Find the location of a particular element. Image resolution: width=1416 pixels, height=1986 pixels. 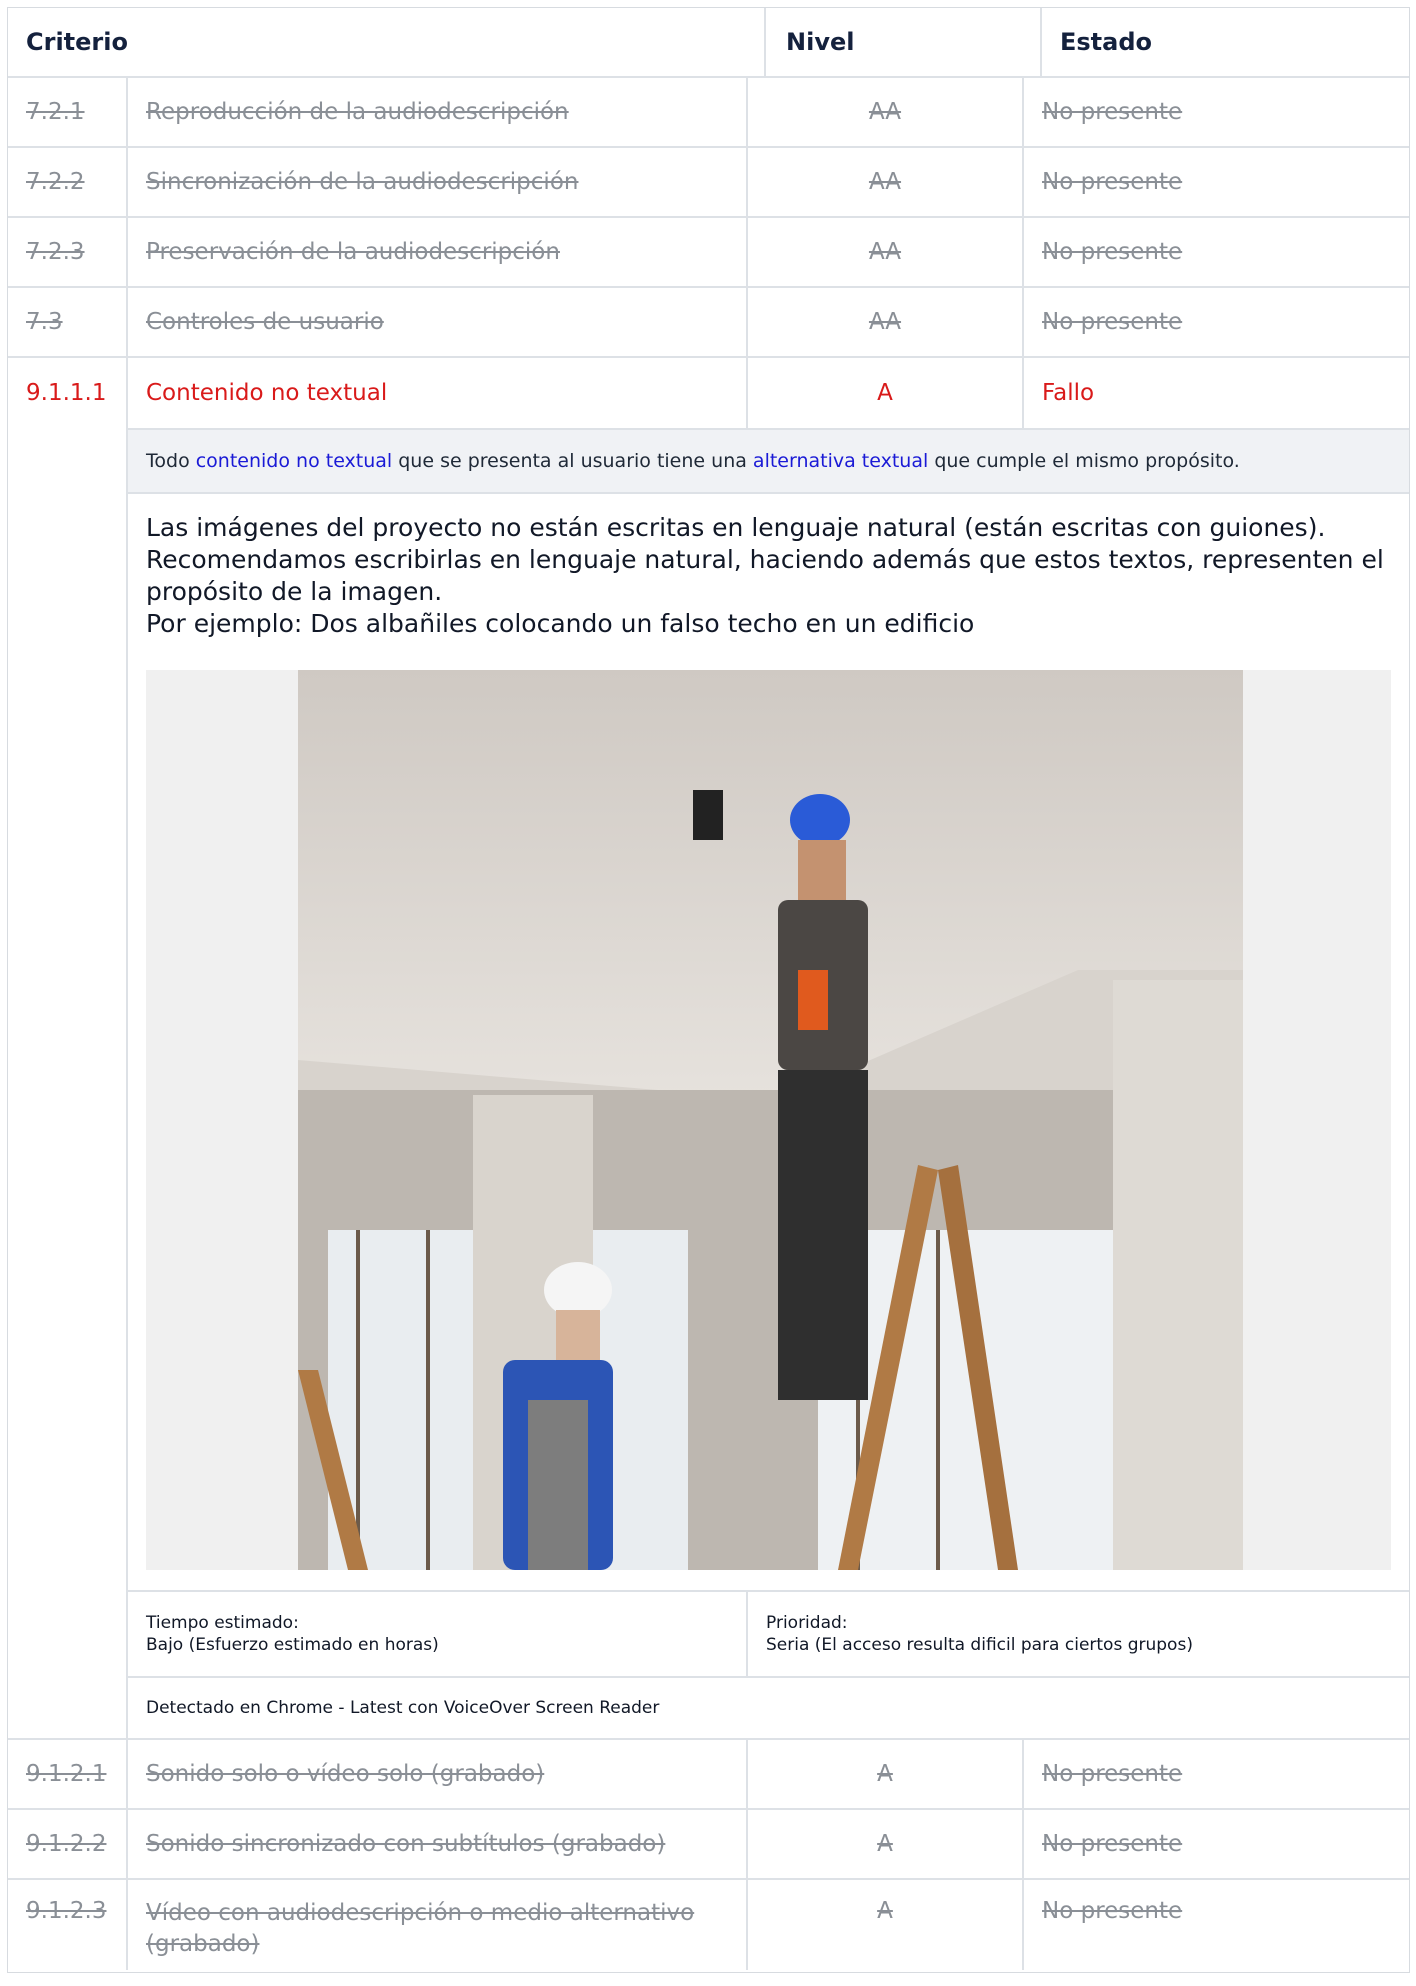

criterion-name: Sonido solo o vídeo solo (grabado) is located at coordinates (438, 1774).